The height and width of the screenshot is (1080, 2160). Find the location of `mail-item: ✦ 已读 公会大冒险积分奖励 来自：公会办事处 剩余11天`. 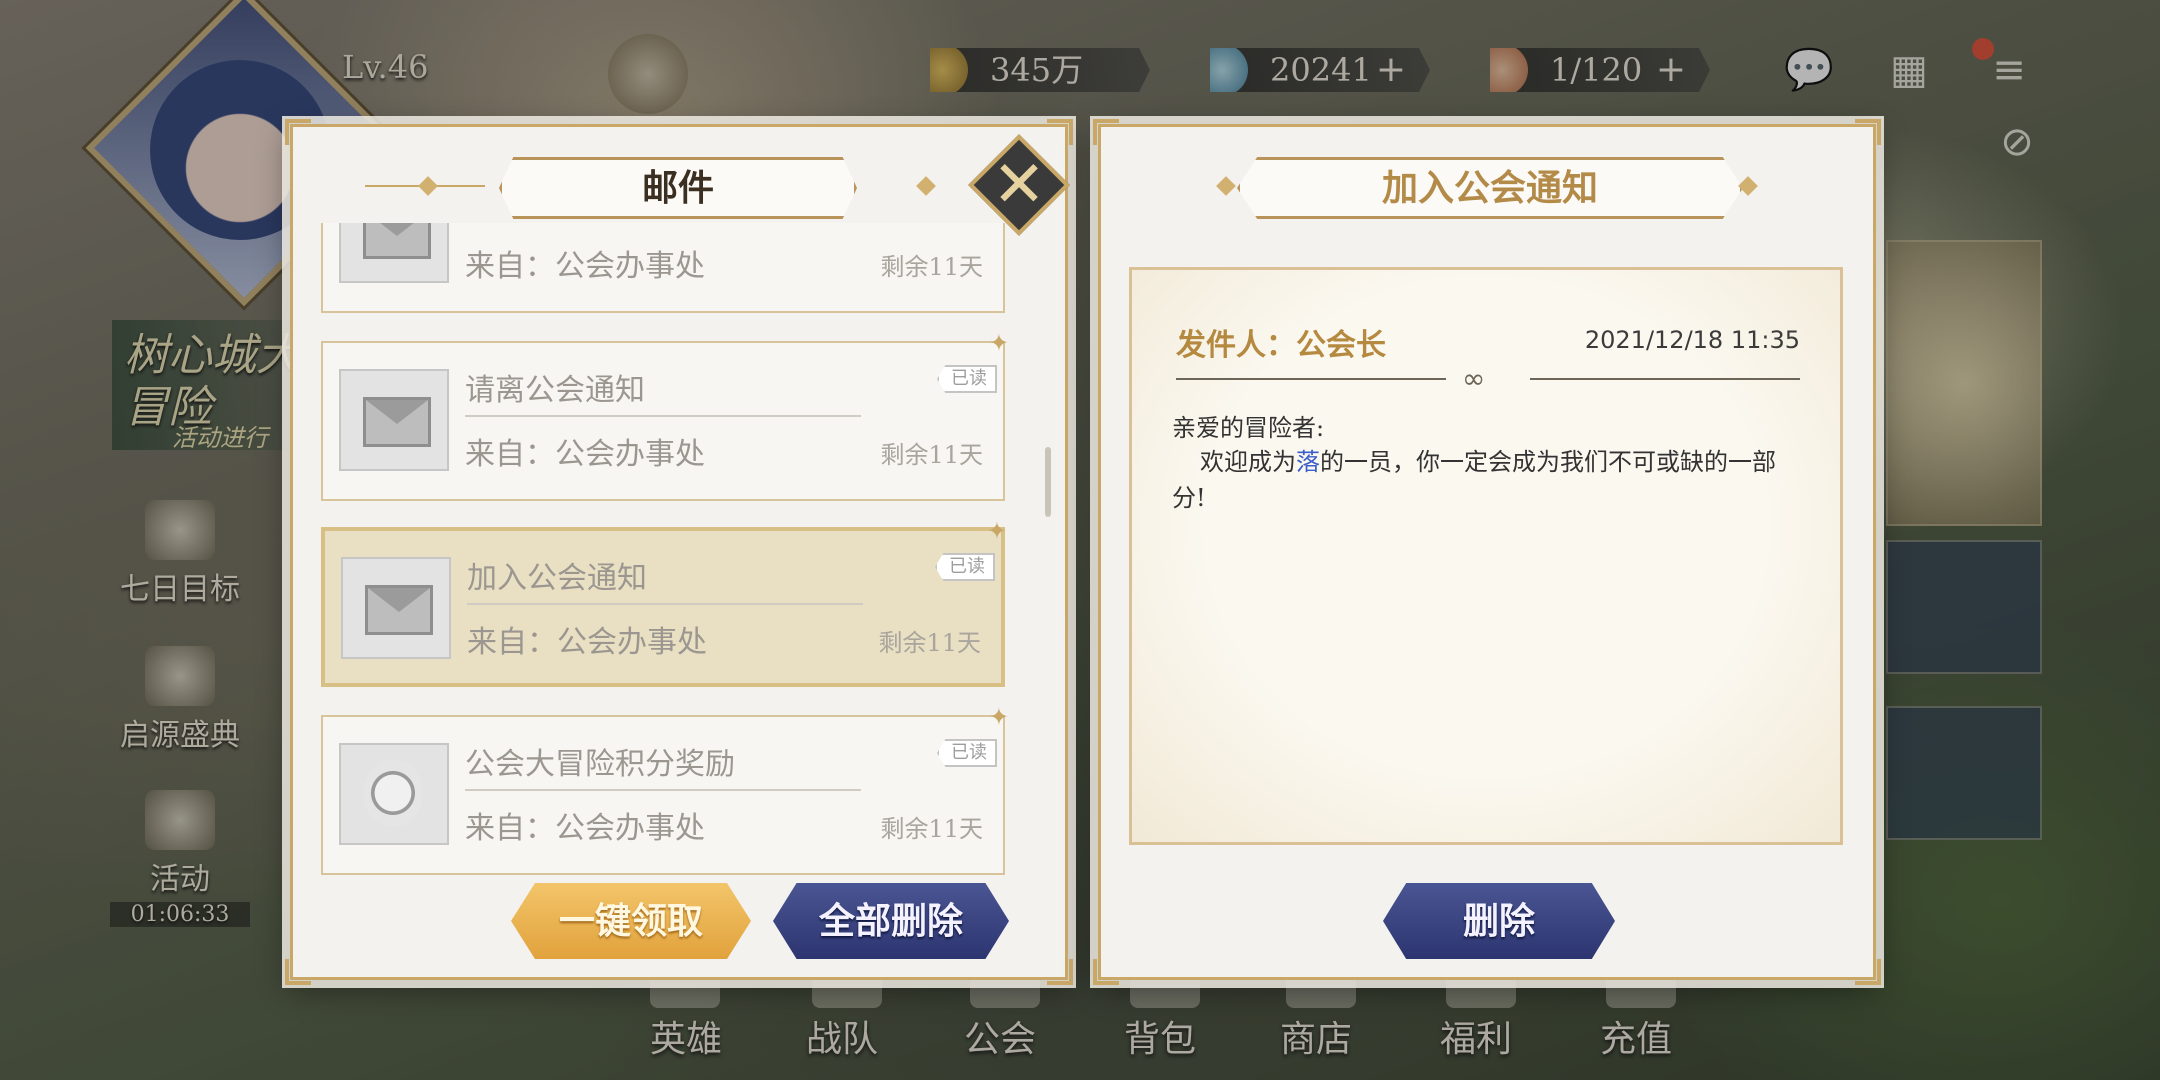

mail-item: ✦ 已读 公会大冒险积分奖励 来自：公会办事处 剩余11天 is located at coordinates (665, 789).